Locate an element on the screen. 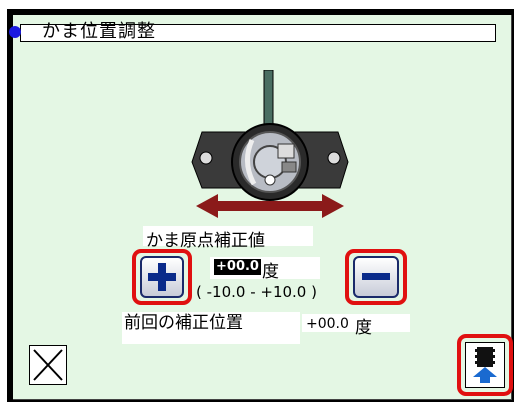 This screenshot has width=523, height=404. minus-button is located at coordinates (376, 277).